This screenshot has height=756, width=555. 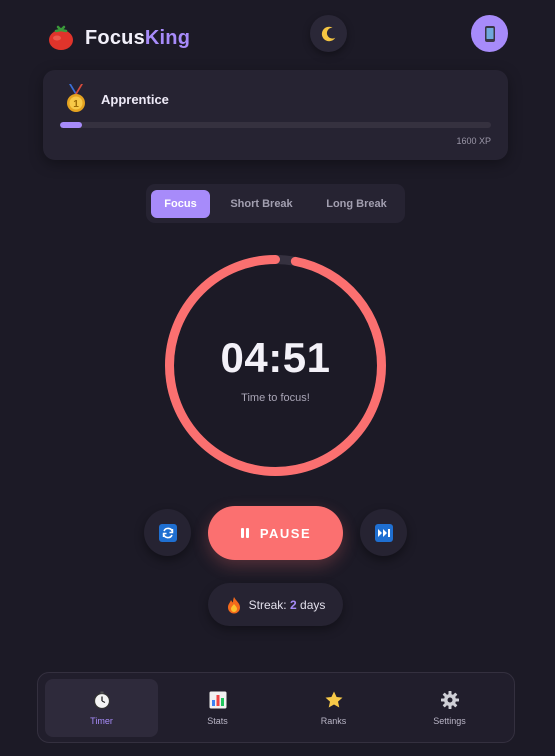 I want to click on app-logo: FocusKing, so click(x=117, y=38).